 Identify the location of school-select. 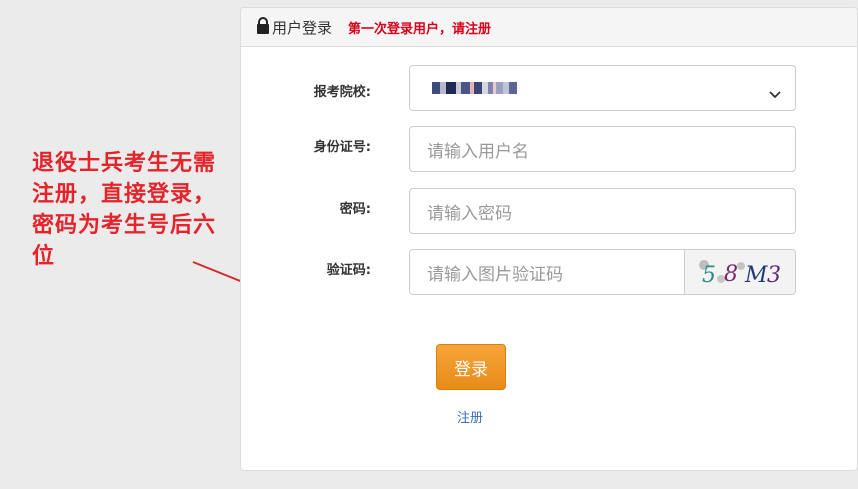
(602, 88).